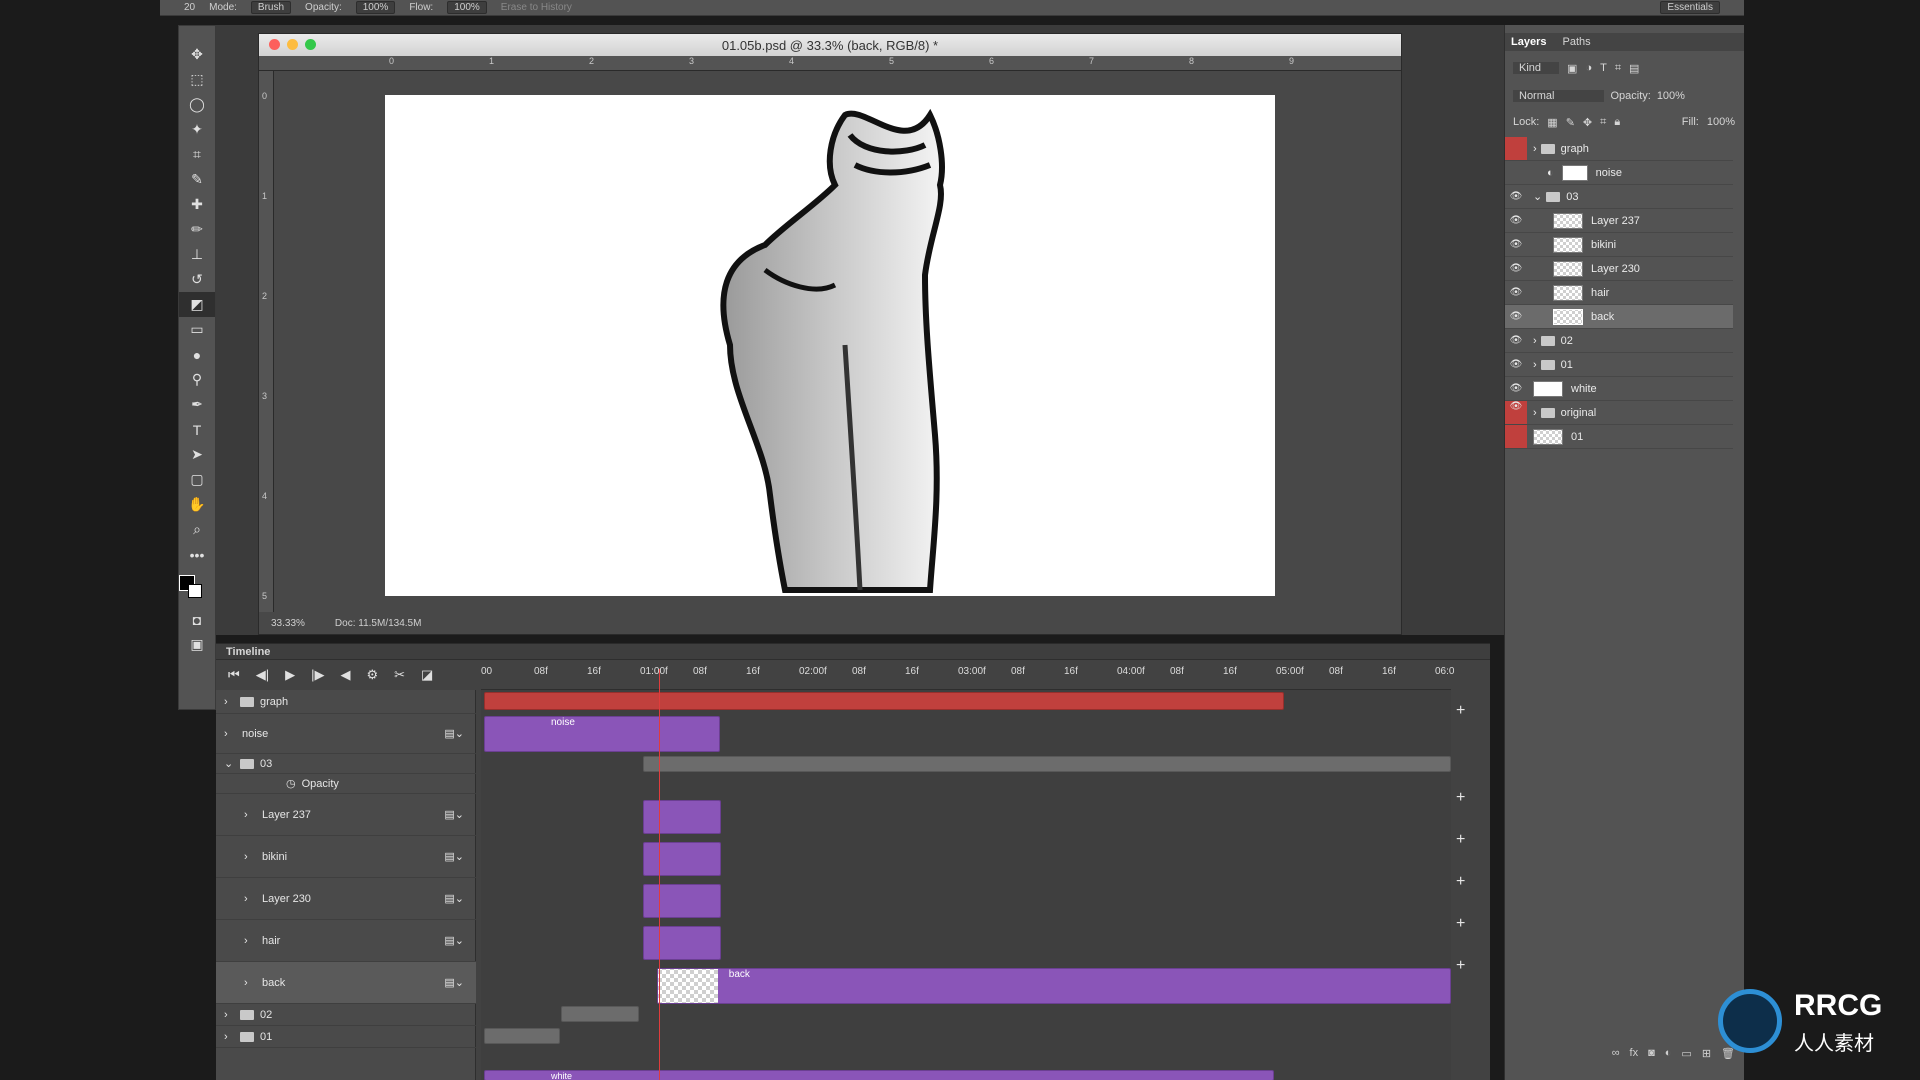  I want to click on layer-layer-230: 👁︎ Layer 230, so click(1619, 269).